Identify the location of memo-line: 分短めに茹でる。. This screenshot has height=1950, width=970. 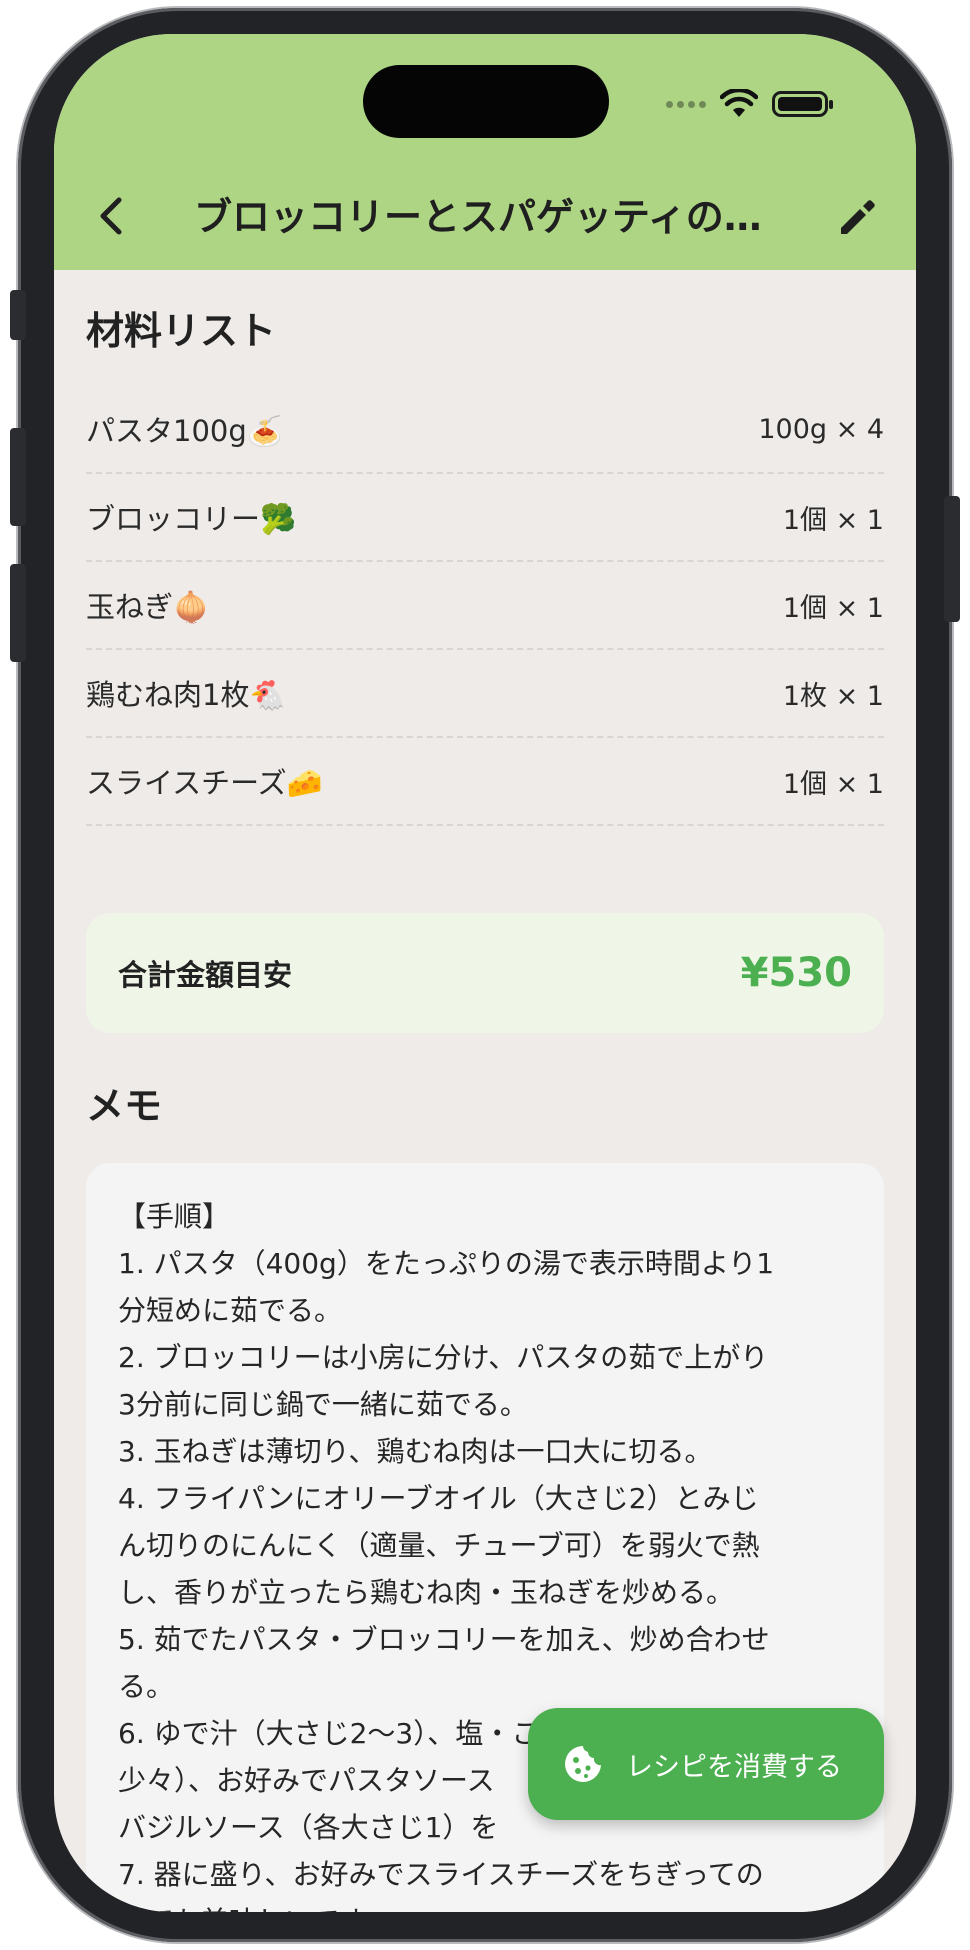
(230, 1310).